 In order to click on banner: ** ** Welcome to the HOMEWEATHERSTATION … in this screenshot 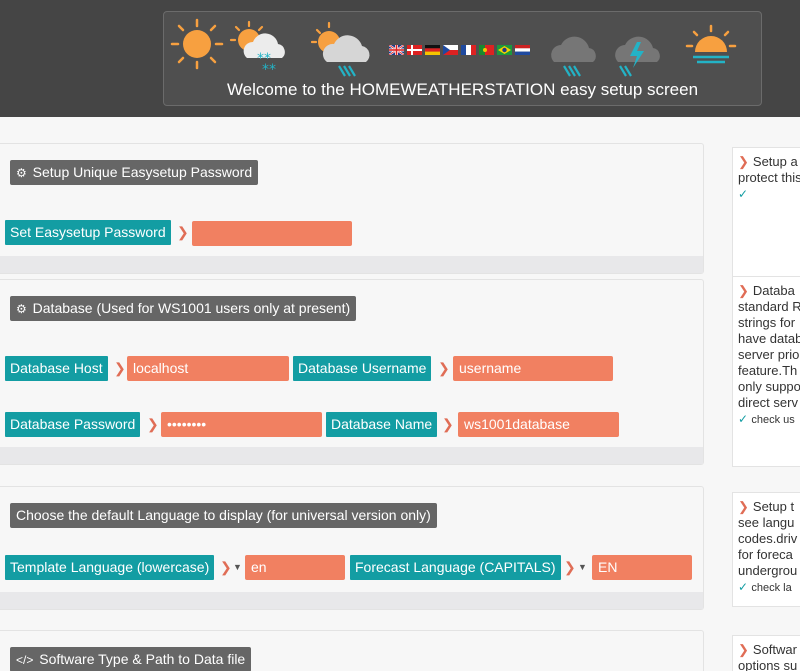, I will do `click(462, 58)`.